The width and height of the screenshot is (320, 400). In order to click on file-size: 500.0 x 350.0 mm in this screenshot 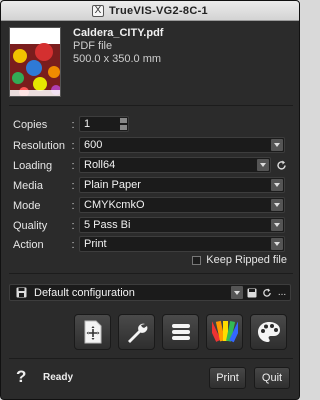, I will do `click(117, 59)`.